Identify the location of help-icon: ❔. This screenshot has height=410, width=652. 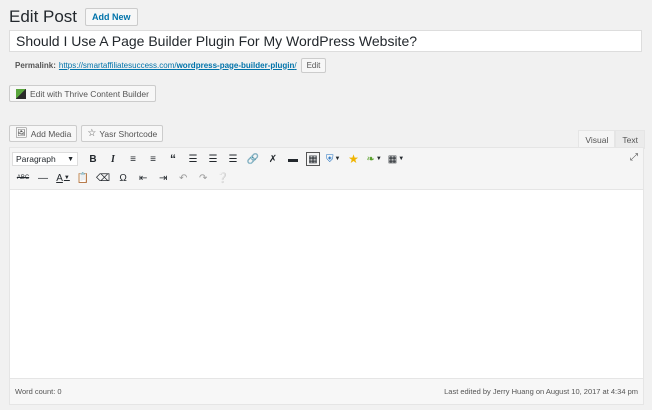
(223, 178).